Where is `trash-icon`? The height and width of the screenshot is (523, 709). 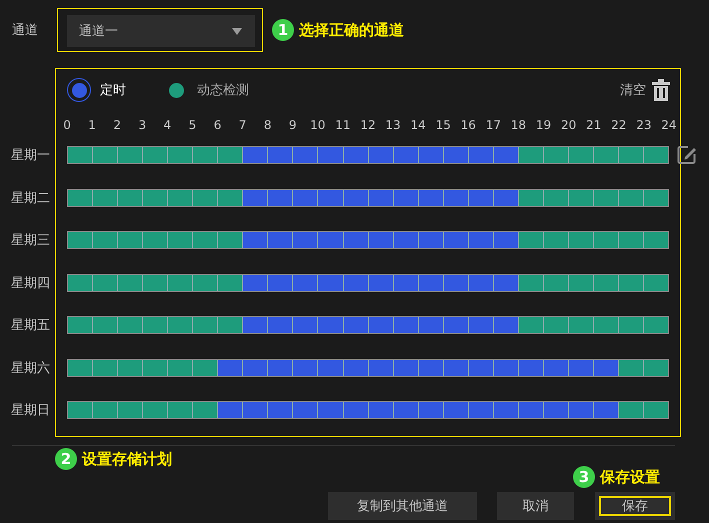 trash-icon is located at coordinates (661, 90).